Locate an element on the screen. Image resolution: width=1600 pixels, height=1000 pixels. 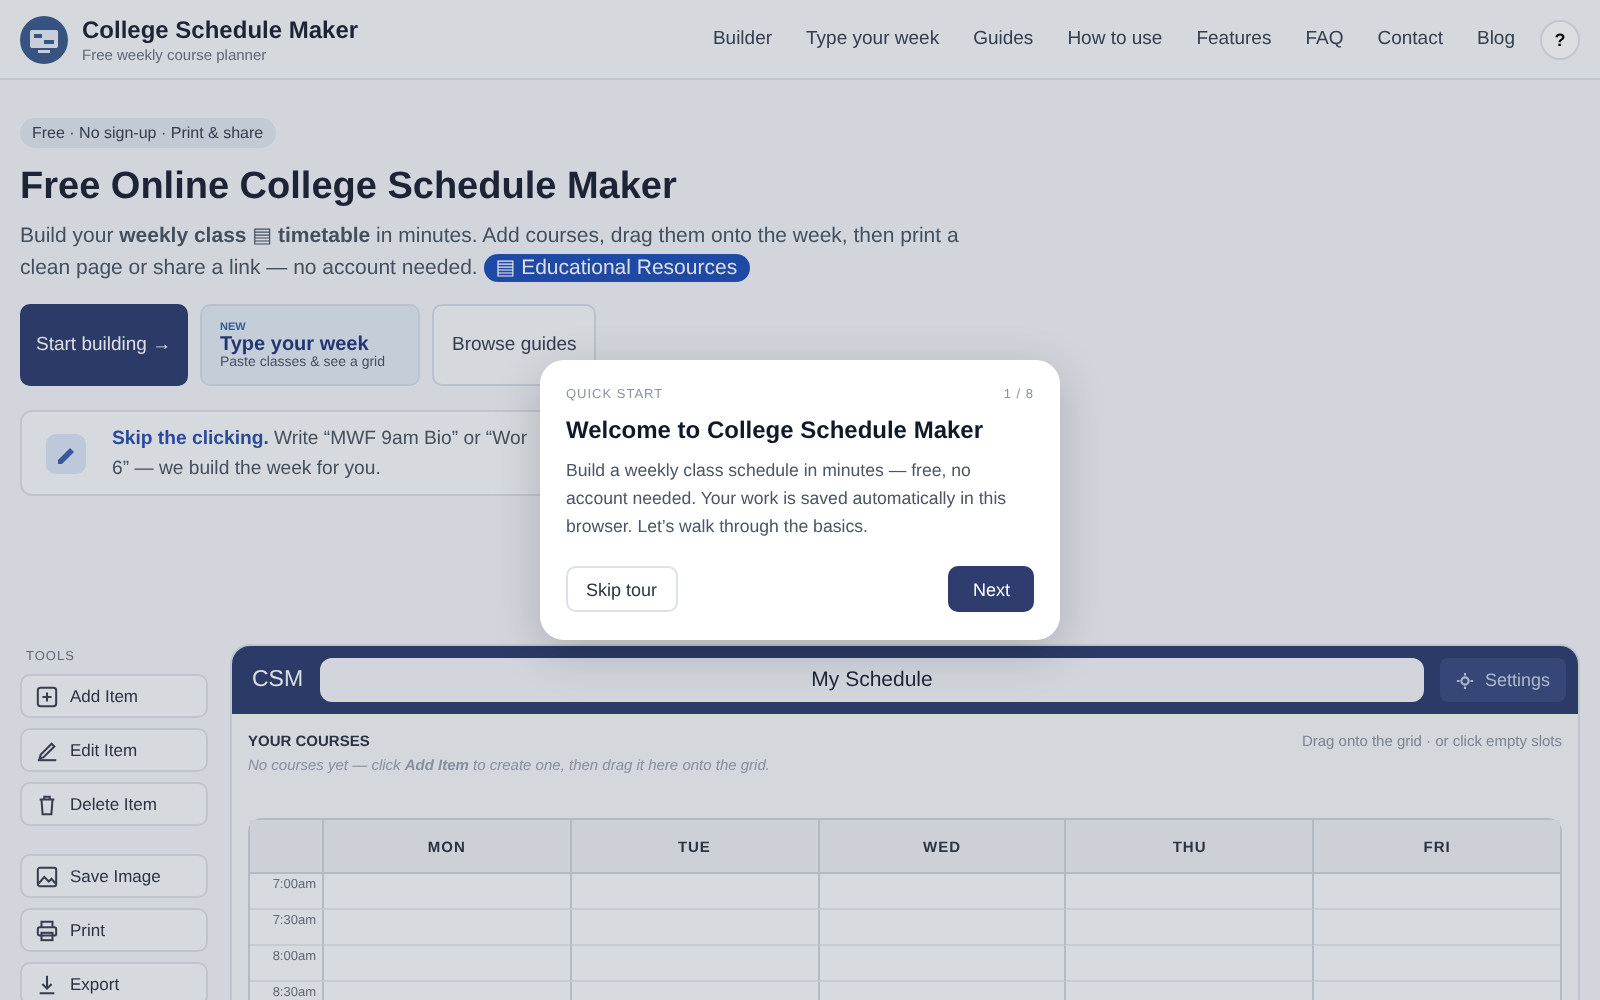
feature-badge: Free · No sign-up · Print & share is located at coordinates (148, 133).